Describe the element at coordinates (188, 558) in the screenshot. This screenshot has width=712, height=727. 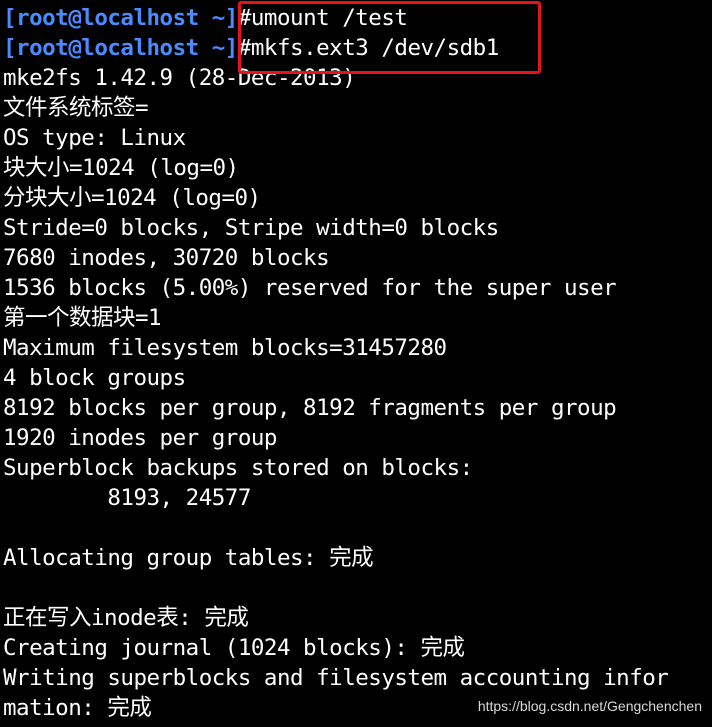
I see `terminal-line: Allocating group tables: 完成` at that location.